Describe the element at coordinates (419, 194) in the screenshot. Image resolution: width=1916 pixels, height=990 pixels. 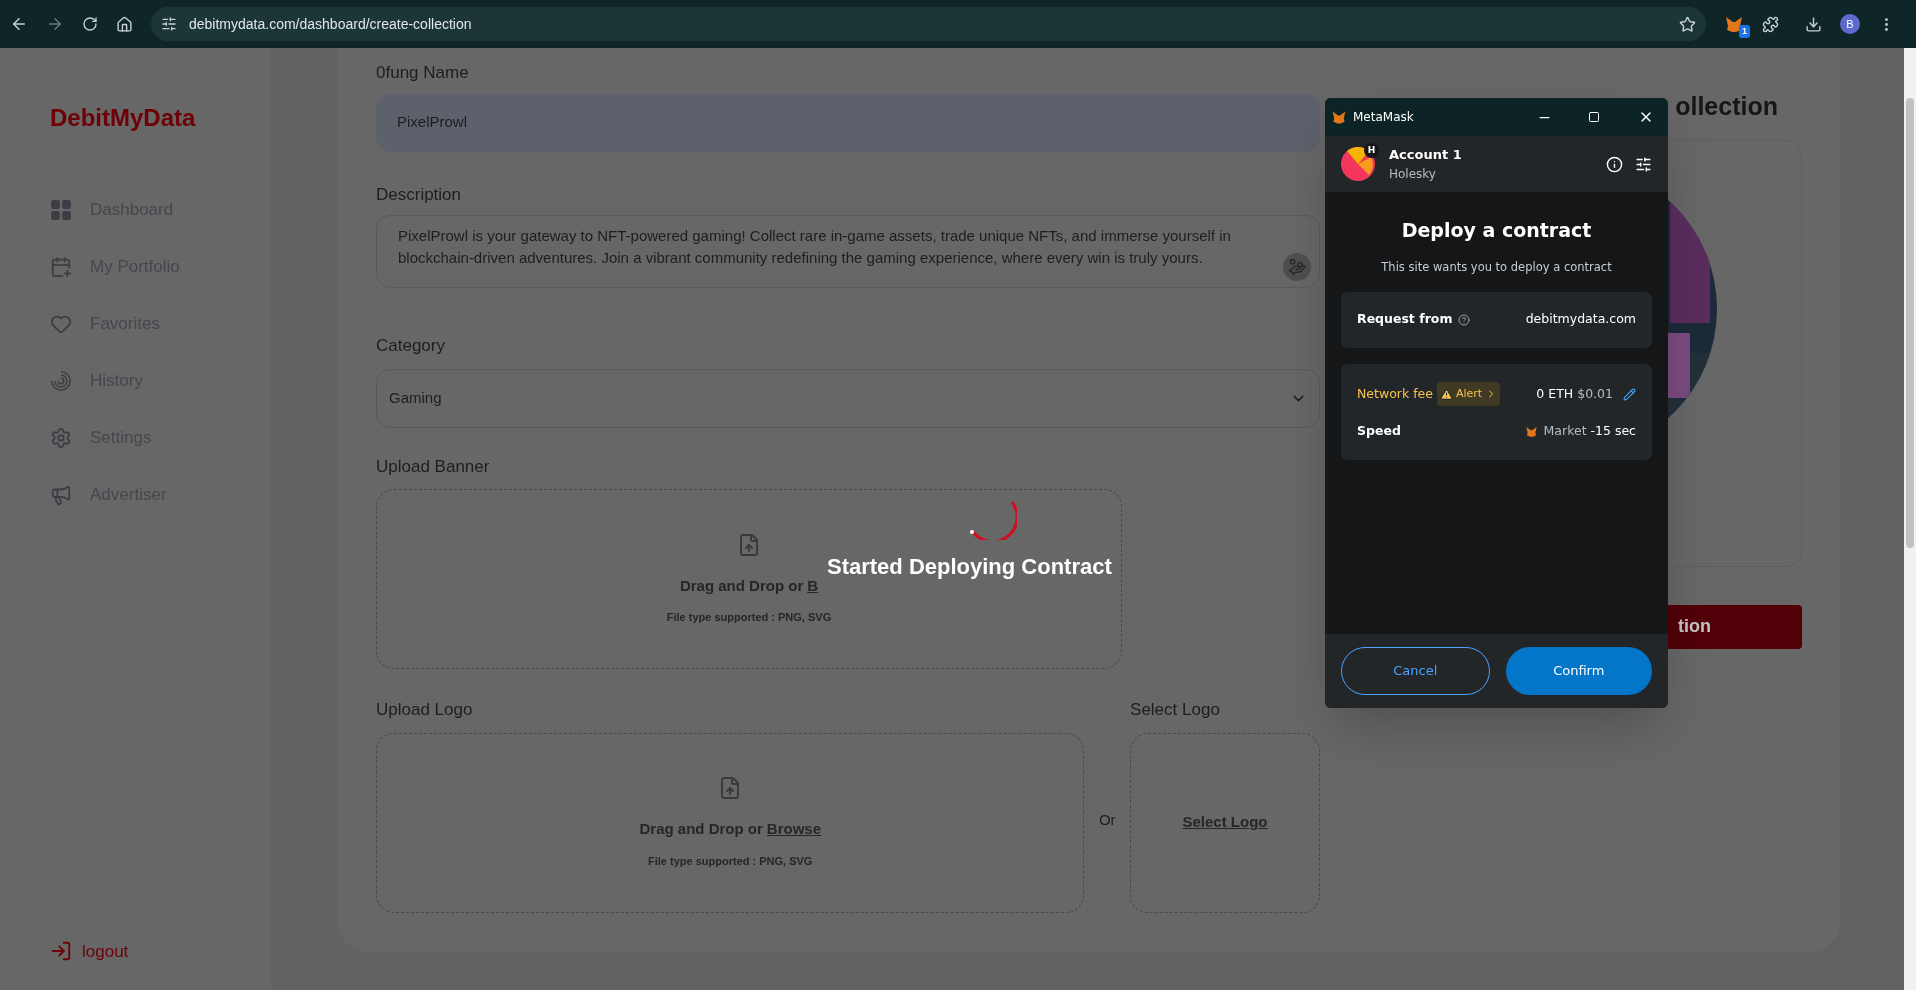
I see `field-label: Description` at that location.